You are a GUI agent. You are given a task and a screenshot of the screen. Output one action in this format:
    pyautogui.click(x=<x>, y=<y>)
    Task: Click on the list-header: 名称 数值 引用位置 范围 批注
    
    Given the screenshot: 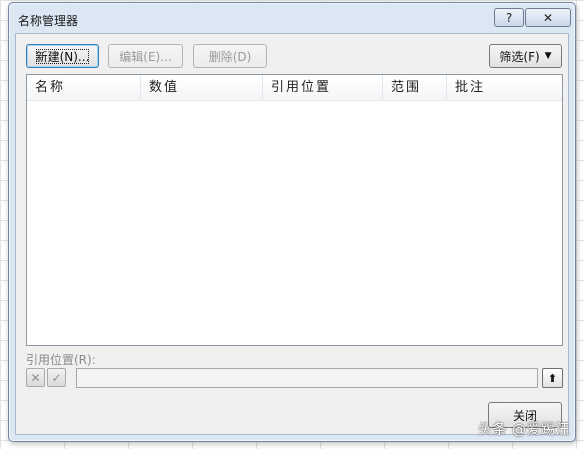 What is the action you would take?
    pyautogui.click(x=294, y=88)
    